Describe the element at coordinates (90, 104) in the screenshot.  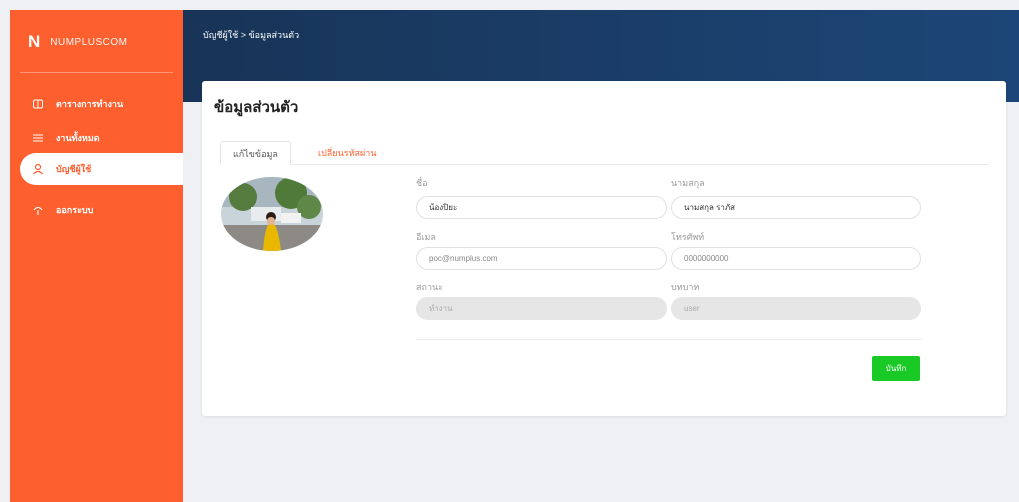
I see `sidebar-item-label: ตารางการทำงาน` at that location.